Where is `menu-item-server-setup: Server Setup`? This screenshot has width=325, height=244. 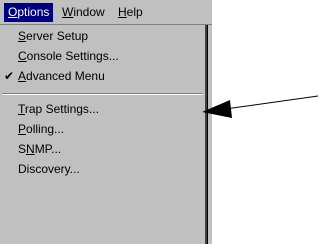 menu-item-server-setup: Server Setup is located at coordinates (102, 36).